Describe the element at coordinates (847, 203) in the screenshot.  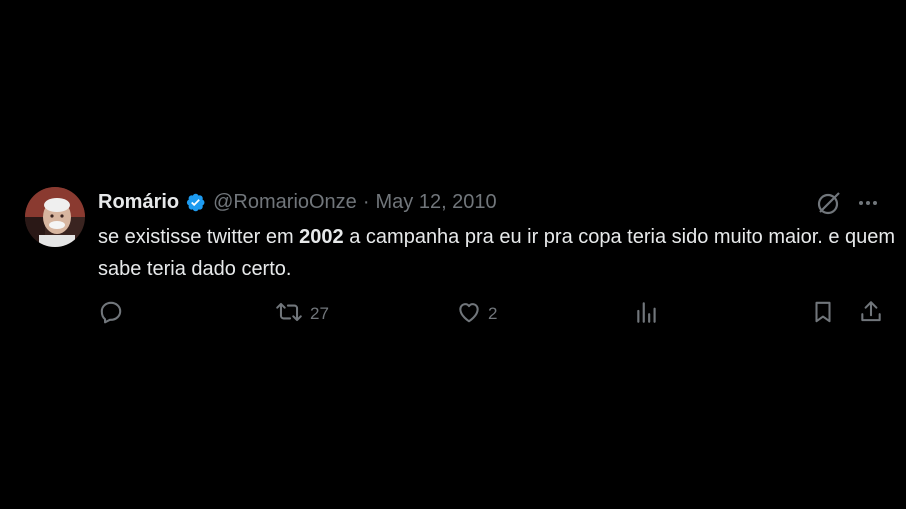
I see `tweet-top-actions` at that location.